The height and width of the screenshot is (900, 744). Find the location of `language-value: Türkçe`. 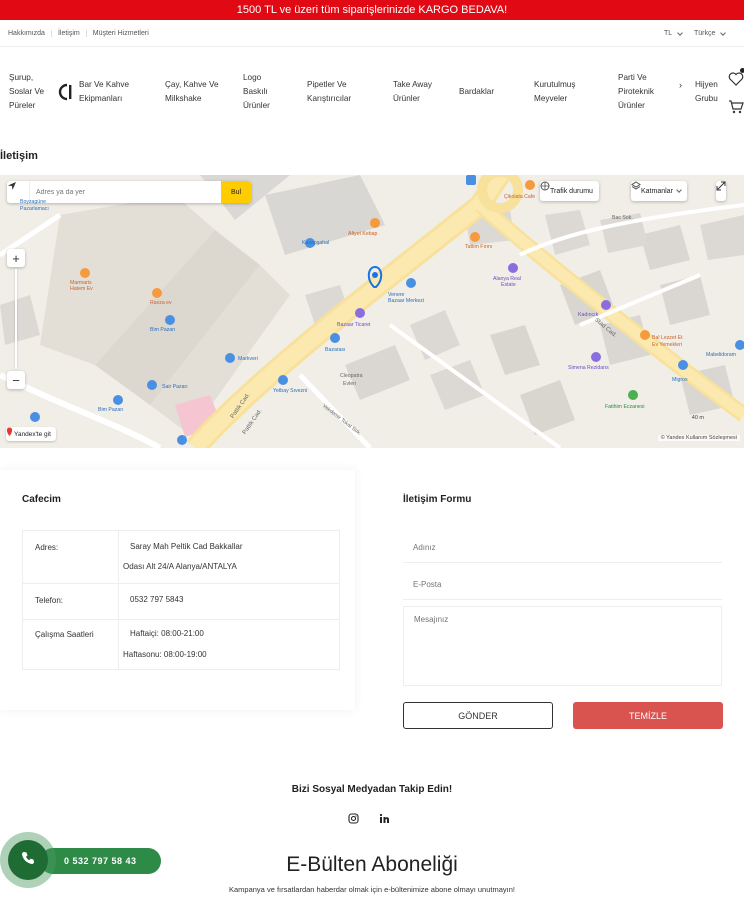

language-value: Türkçe is located at coordinates (705, 33).